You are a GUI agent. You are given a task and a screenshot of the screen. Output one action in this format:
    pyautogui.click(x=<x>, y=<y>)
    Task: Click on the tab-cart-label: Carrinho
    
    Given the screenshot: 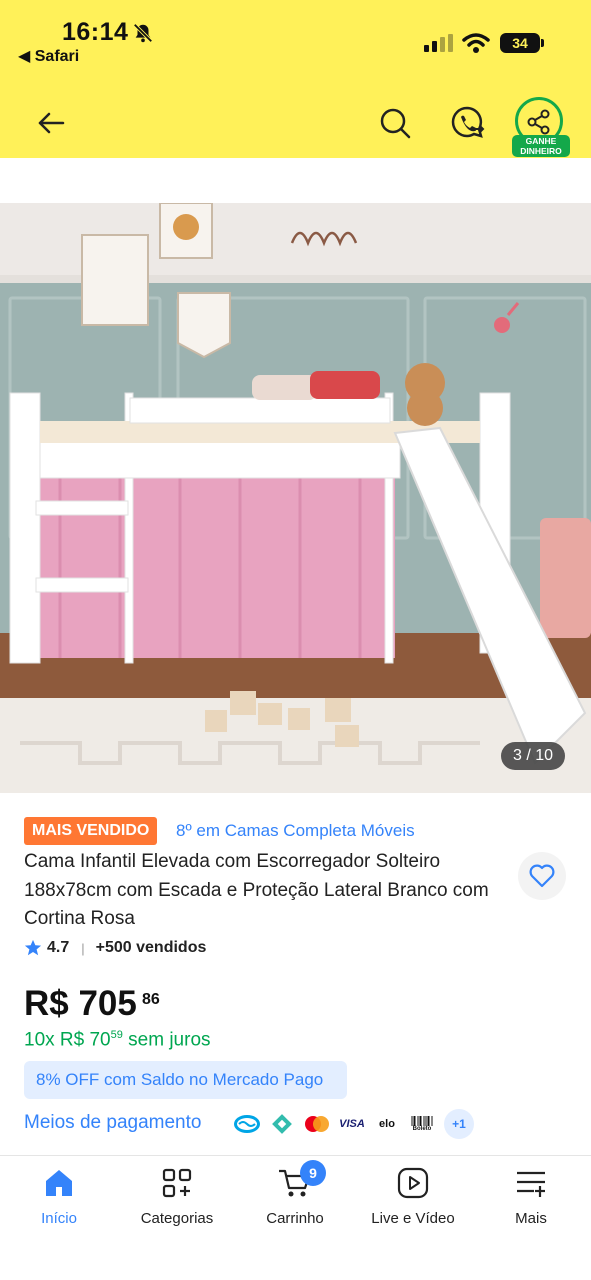 What is the action you would take?
    pyautogui.click(x=295, y=1218)
    